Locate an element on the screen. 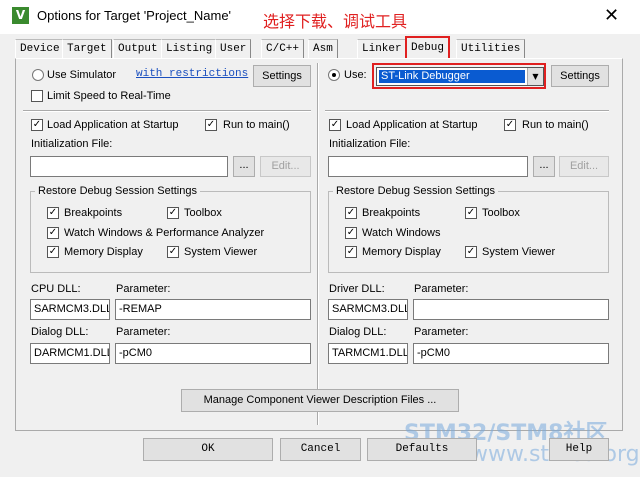 The width and height of the screenshot is (640, 477). run-main-label-left: Run to main() is located at coordinates (256, 125).